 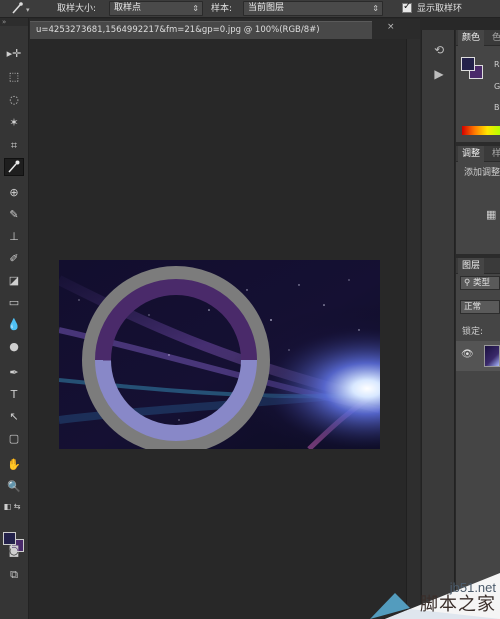 What do you see at coordinates (77, 9) in the screenshot?
I see `sample-size-label: 取样大小:` at bounding box center [77, 9].